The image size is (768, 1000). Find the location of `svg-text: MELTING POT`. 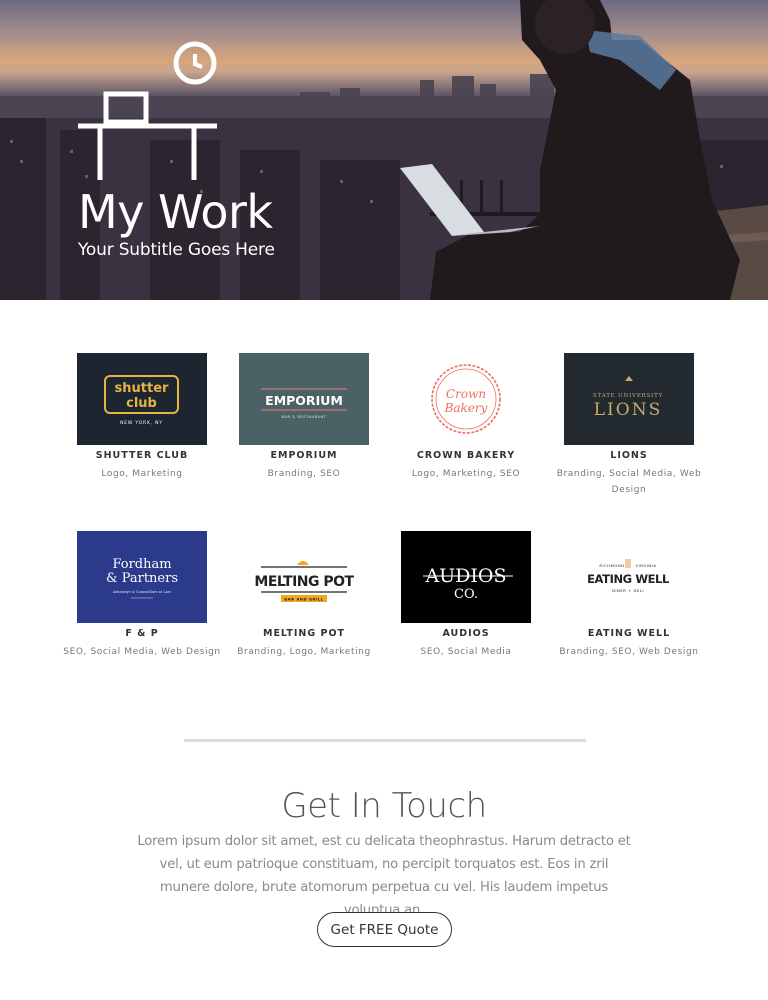

svg-text: MELTING POT is located at coordinates (304, 582).